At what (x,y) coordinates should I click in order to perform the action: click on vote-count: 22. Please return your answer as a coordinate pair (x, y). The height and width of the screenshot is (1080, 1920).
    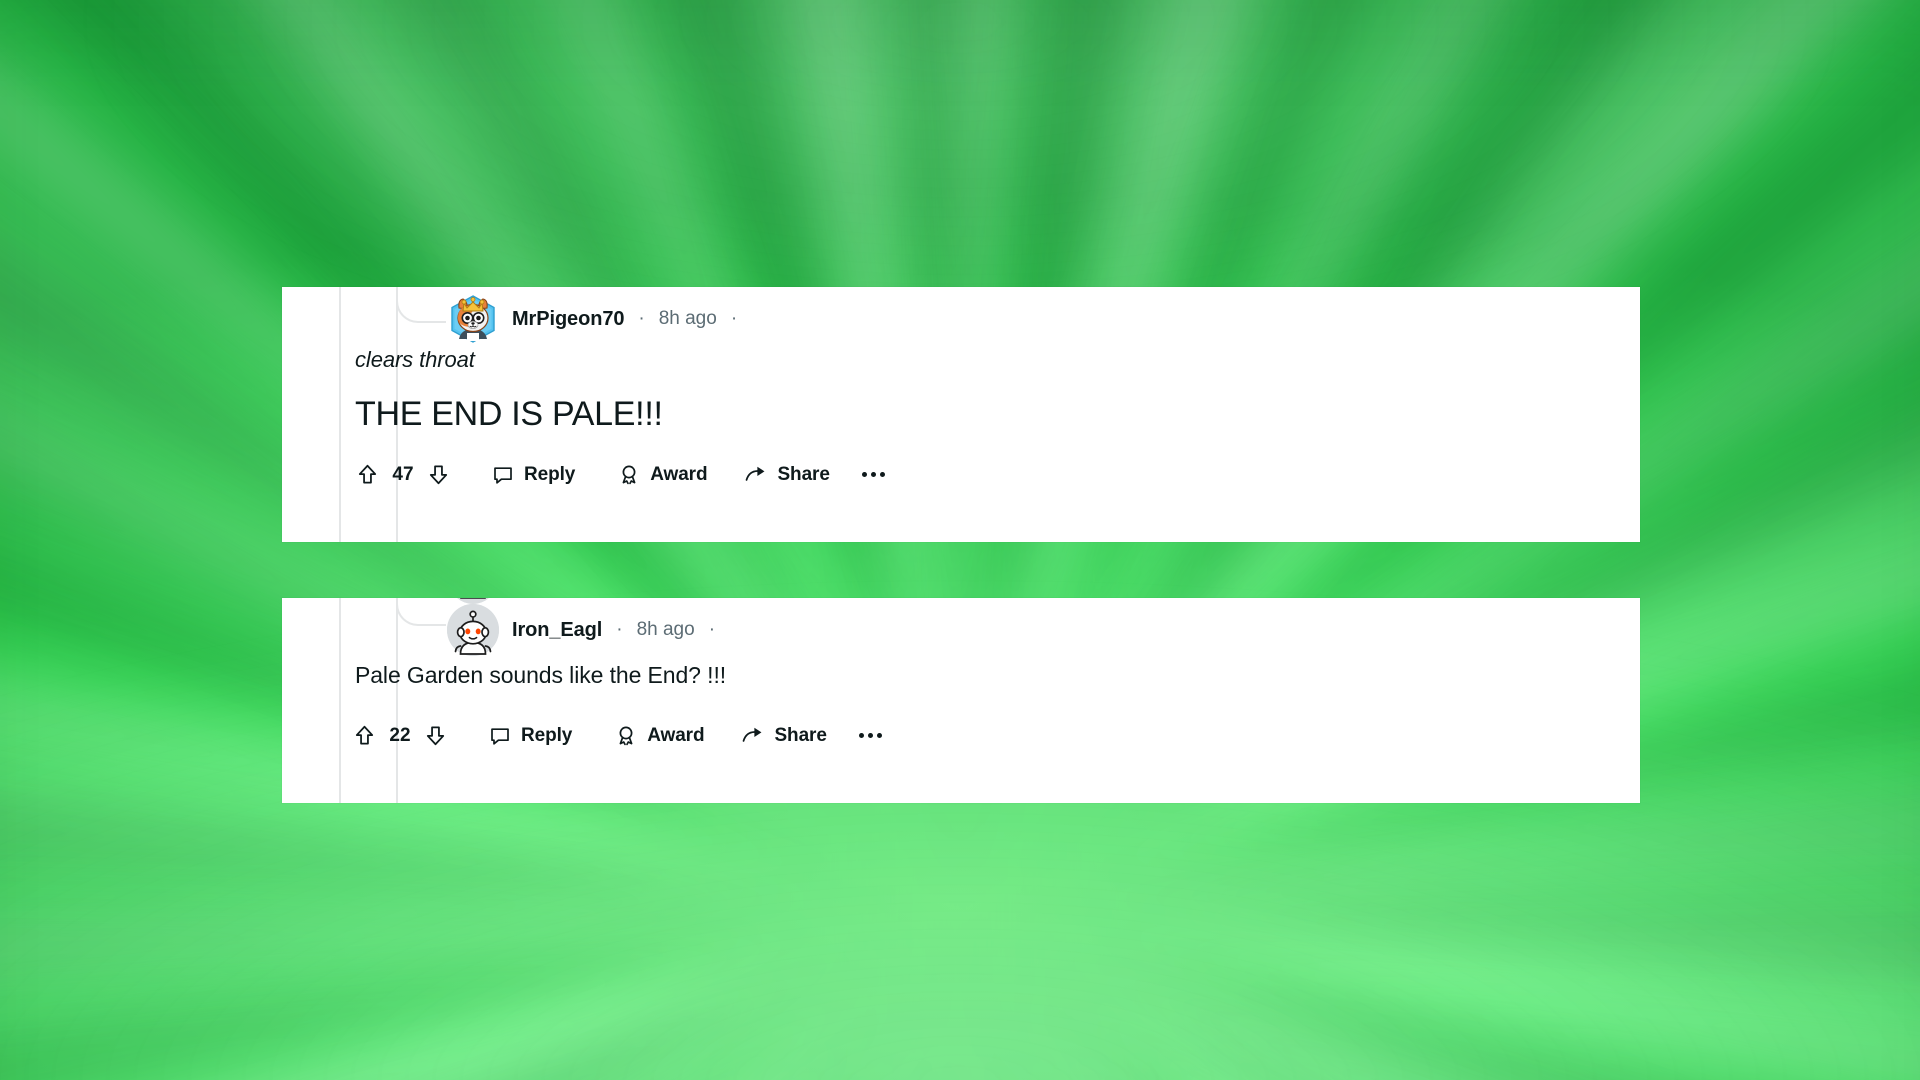
    Looking at the image, I should click on (400, 735).